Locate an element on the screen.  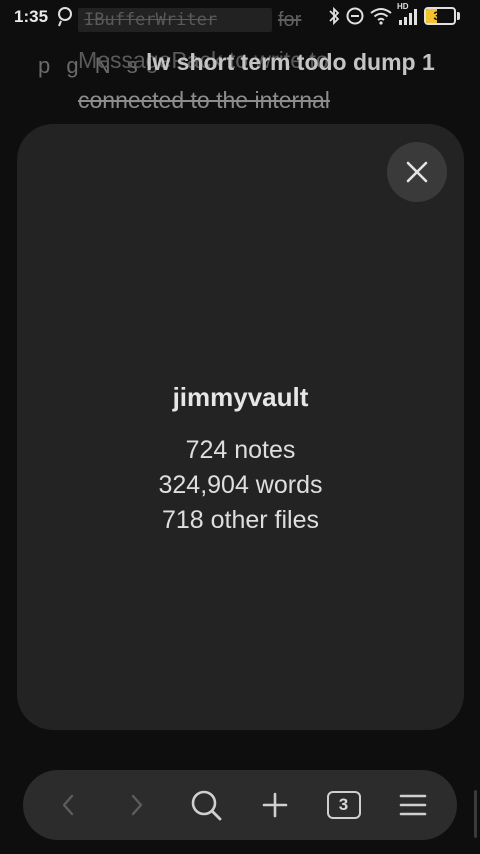
forward-button is located at coordinates (137, 805).